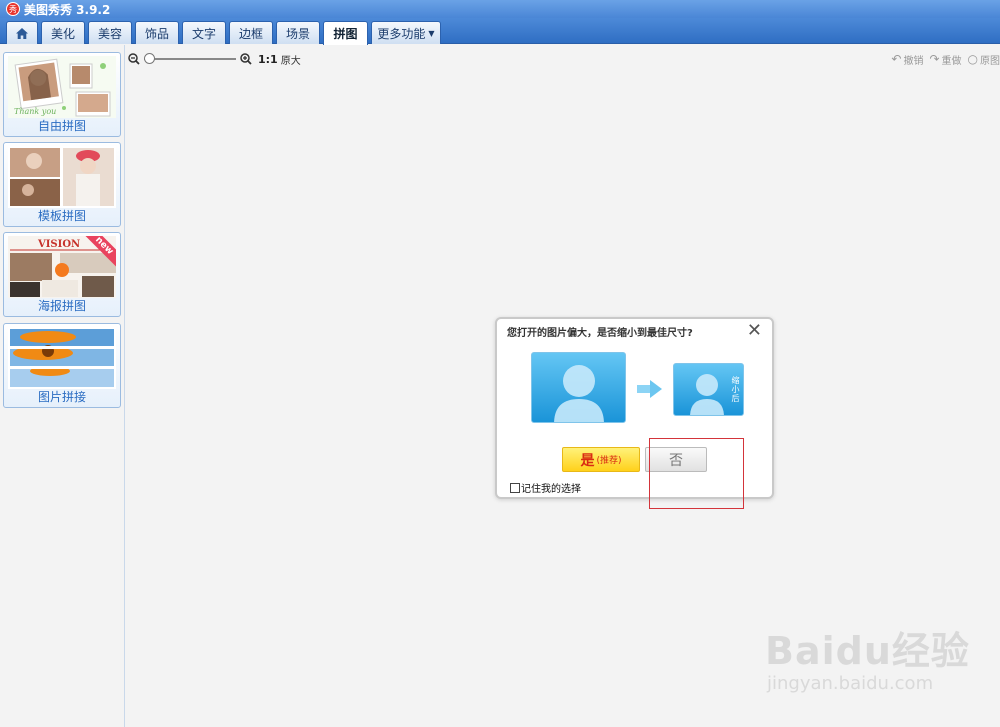 The height and width of the screenshot is (727, 1000). Describe the element at coordinates (35, 111) in the screenshot. I see `svg-text: Thank you` at that location.